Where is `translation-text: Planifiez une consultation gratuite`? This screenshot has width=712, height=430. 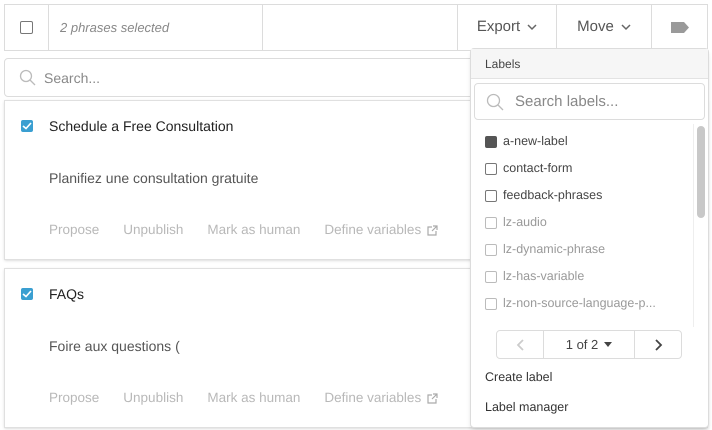 translation-text: Planifiez une consultation gratuite is located at coordinates (153, 178).